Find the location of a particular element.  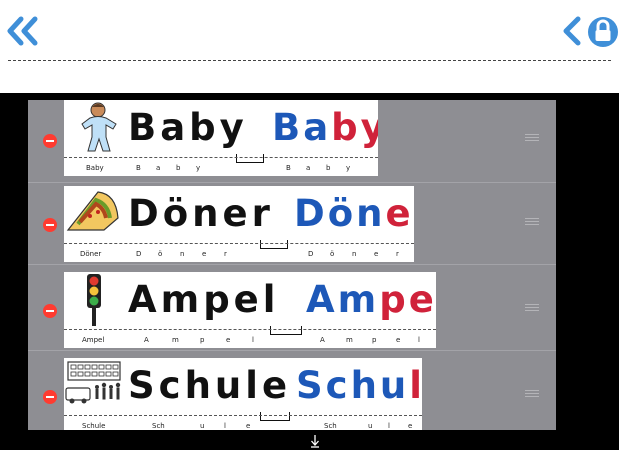

list-item: Schule Schule Schule Sch u l e Sch u l e is located at coordinates (292, 392).